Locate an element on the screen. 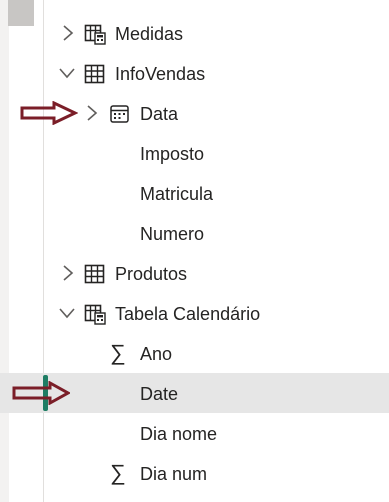 Image resolution: width=389 pixels, height=502 pixels. tree-item-data: Data is located at coordinates (194, 113).